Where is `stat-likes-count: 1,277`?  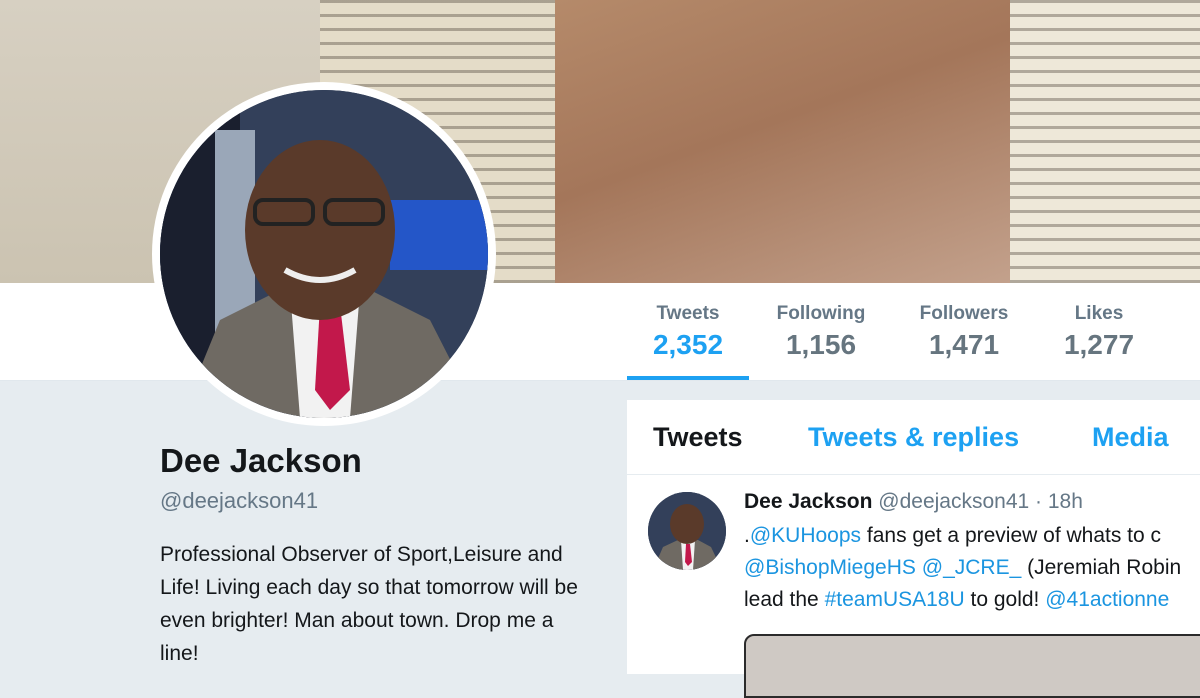 stat-likes-count: 1,277 is located at coordinates (1099, 344).